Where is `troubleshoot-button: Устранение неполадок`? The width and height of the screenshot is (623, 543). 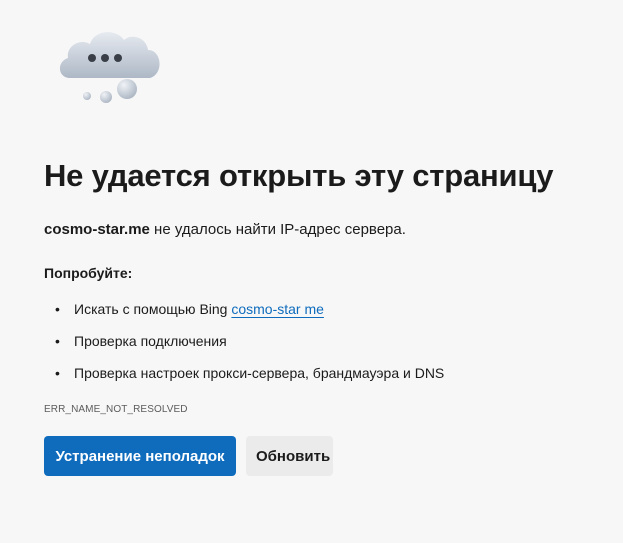
troubleshoot-button: Устранение неполадок is located at coordinates (140, 456).